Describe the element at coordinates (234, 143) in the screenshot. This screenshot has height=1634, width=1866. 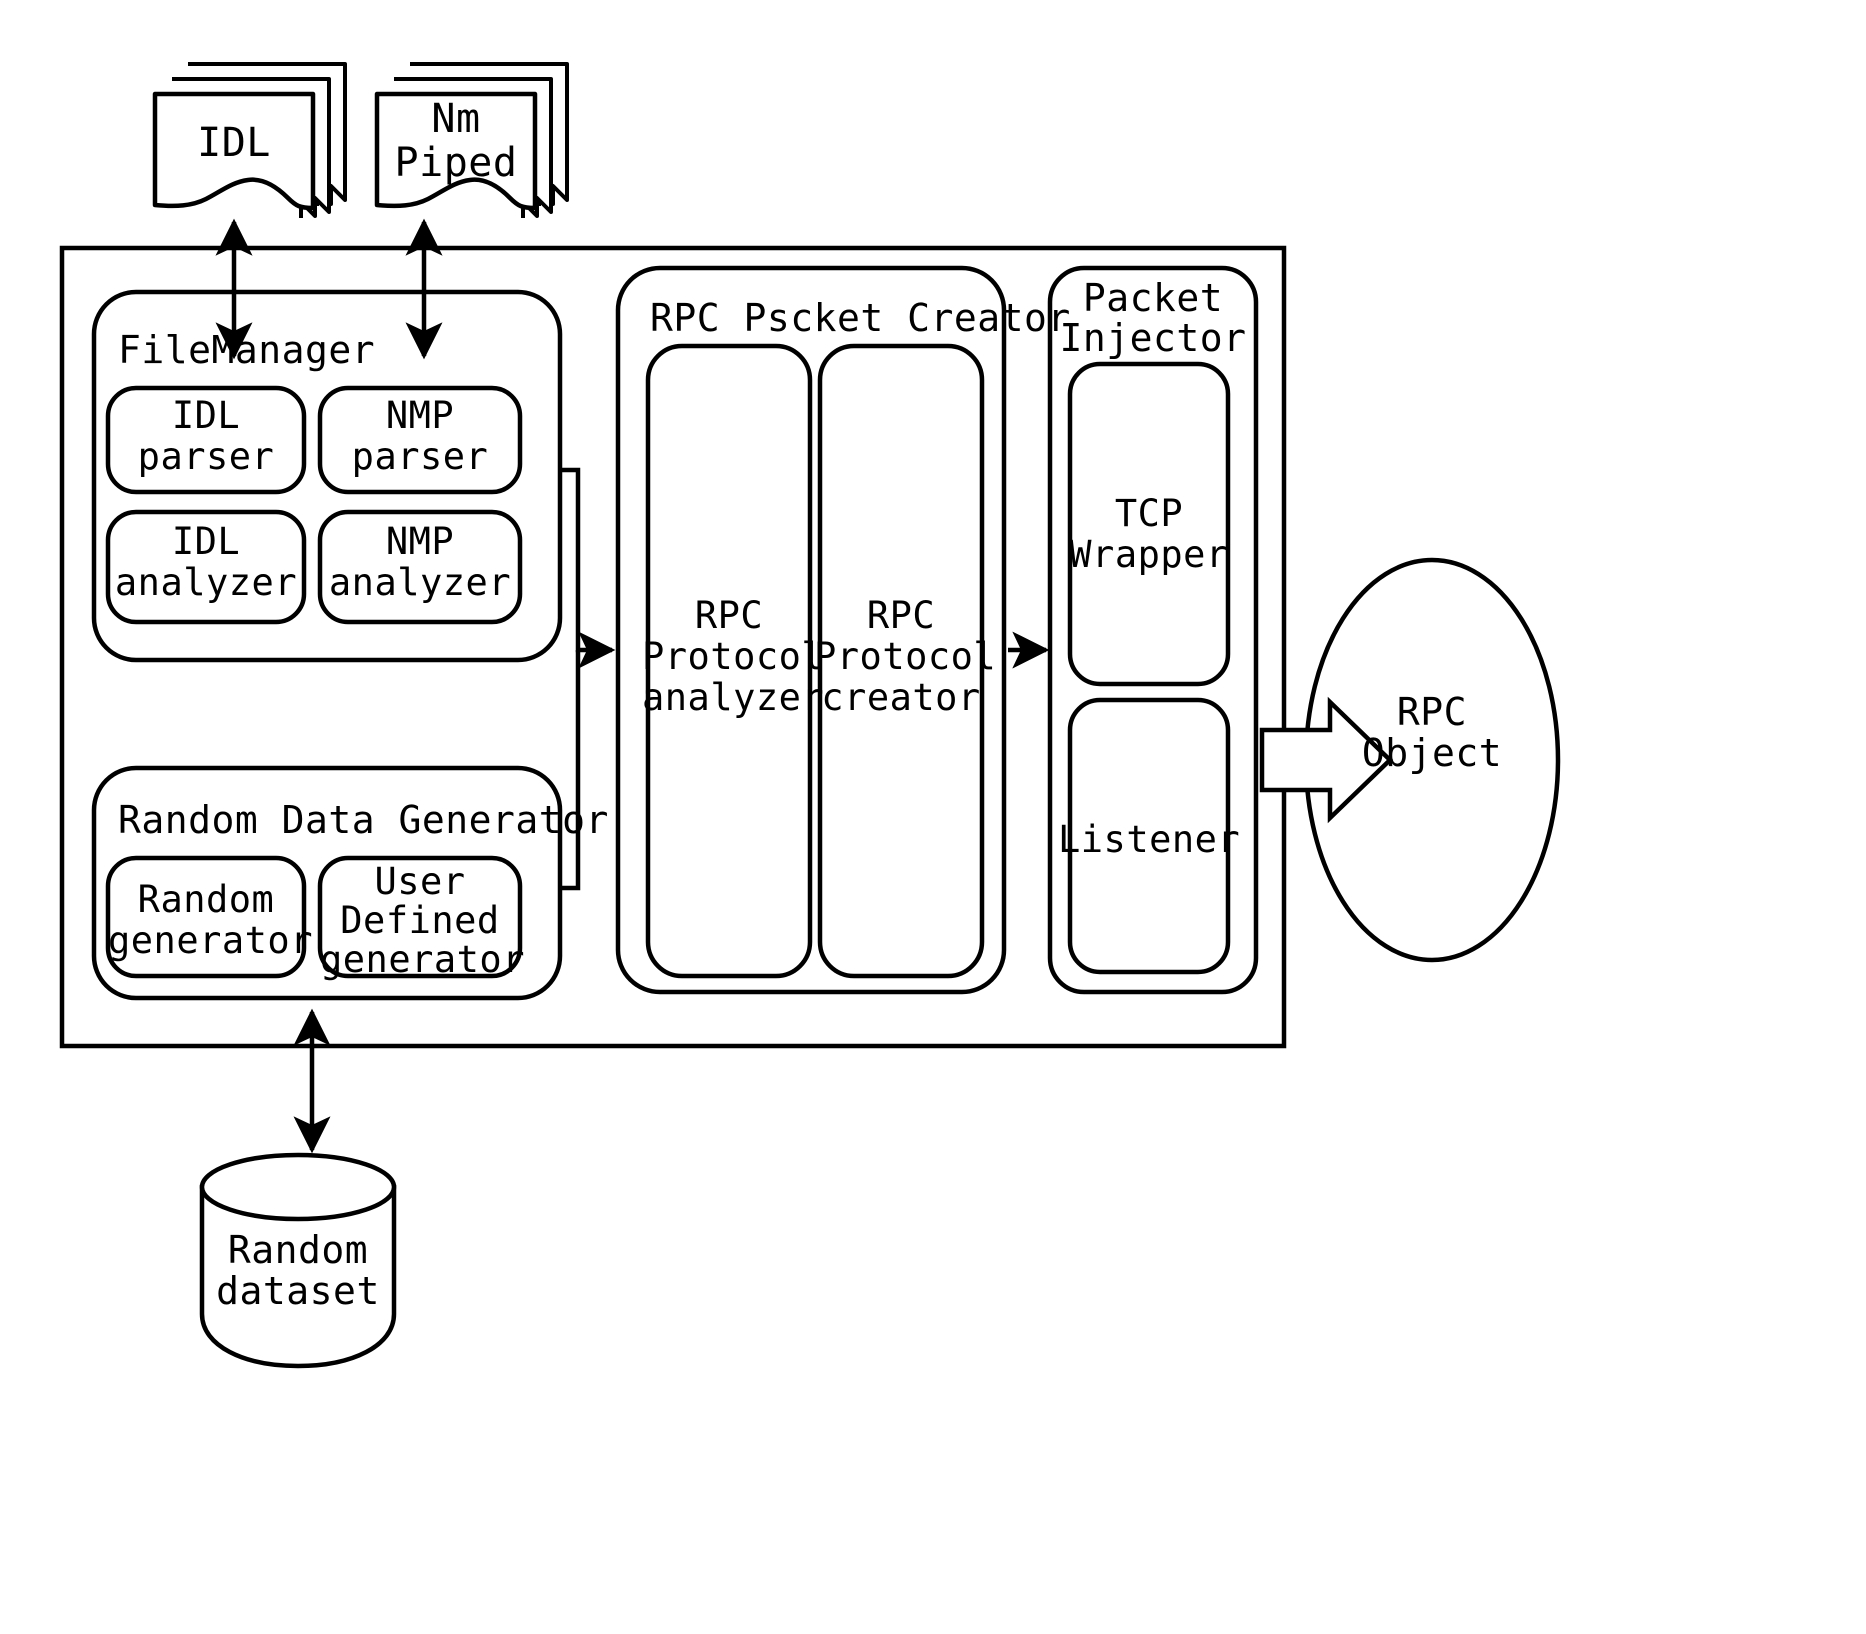
I see `idl-document-label: IDL` at that location.